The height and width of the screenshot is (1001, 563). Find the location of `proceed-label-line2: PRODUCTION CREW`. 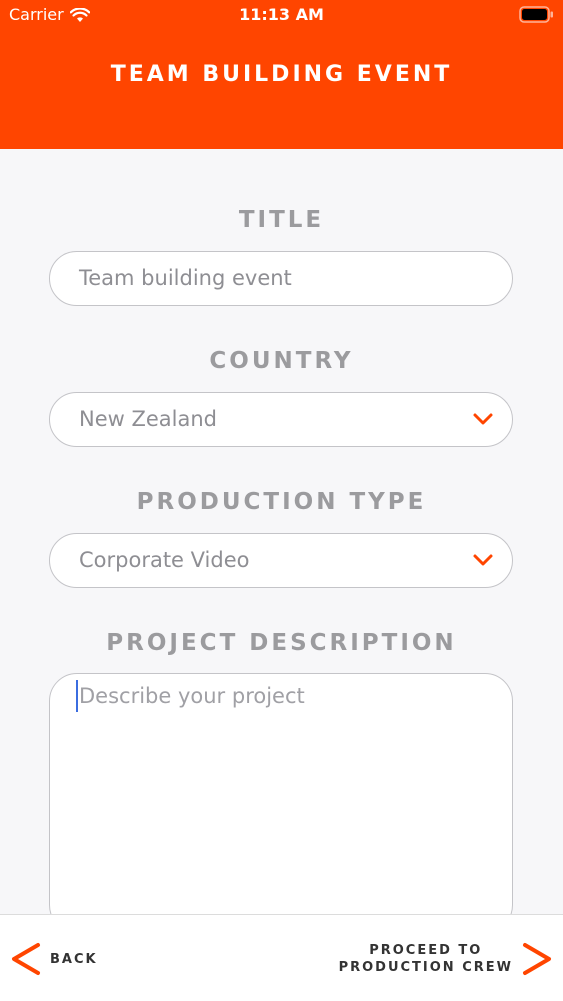

proceed-label-line2: PRODUCTION CREW is located at coordinates (425, 967).